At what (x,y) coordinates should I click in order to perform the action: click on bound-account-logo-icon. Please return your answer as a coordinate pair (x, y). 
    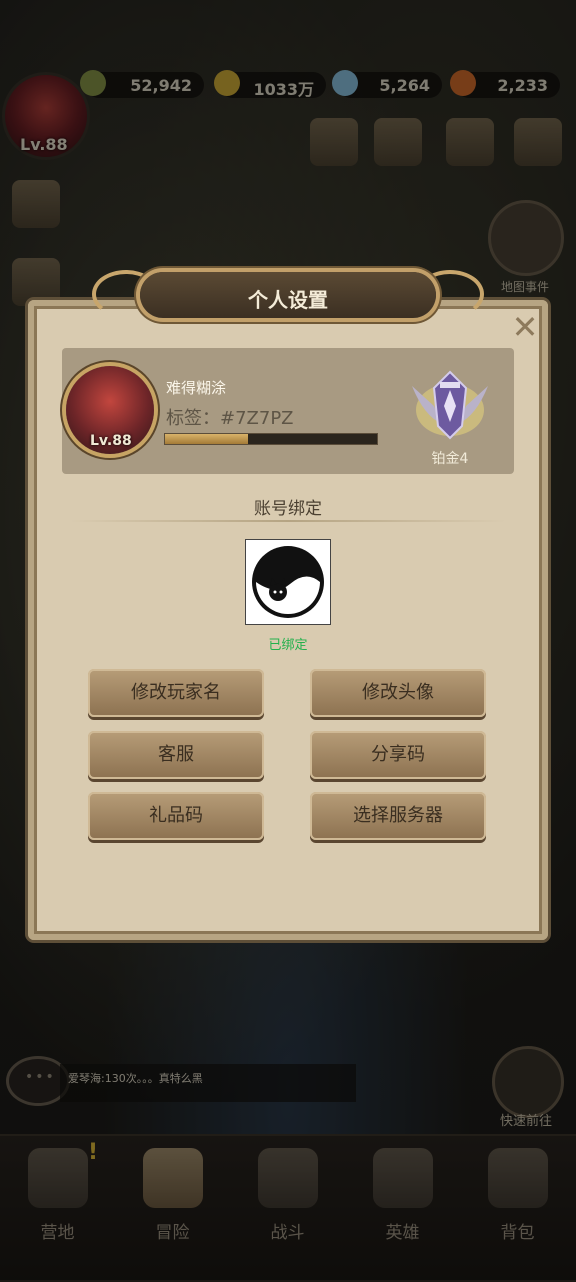
    Looking at the image, I should click on (288, 582).